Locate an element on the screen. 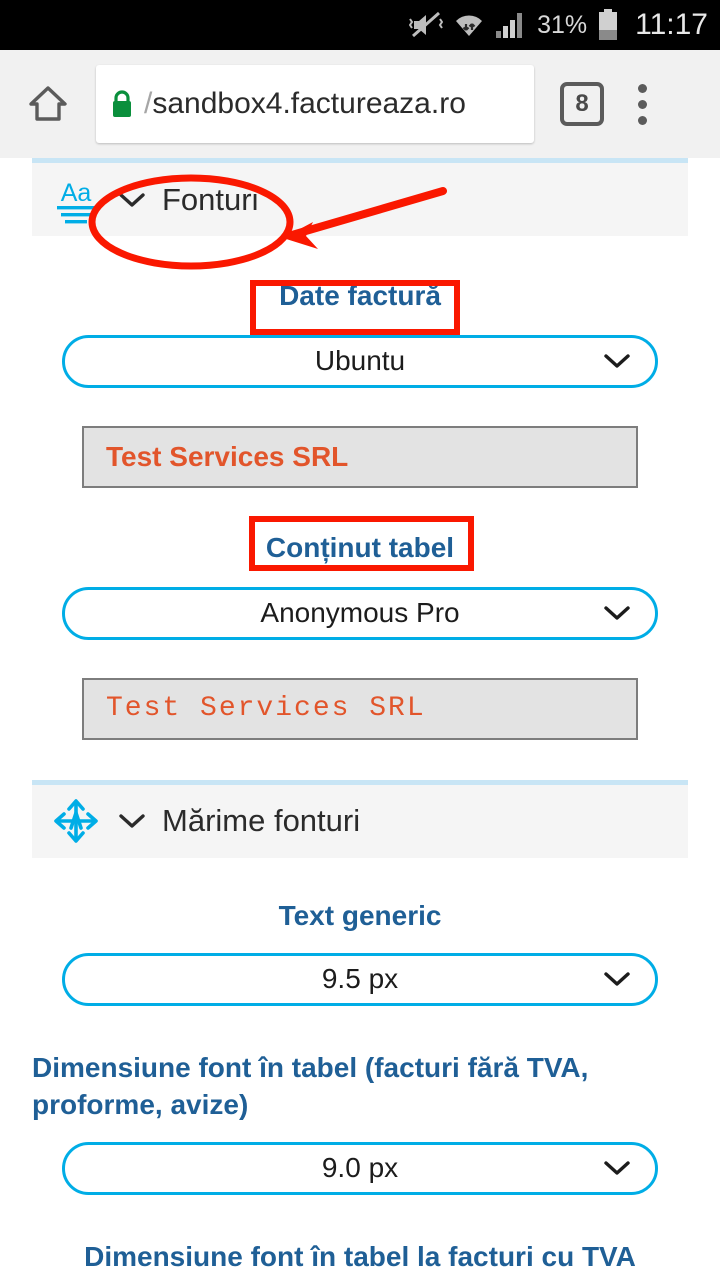 This screenshot has height=1285, width=720. section-header-marime-fonturi: Mărime fonturi is located at coordinates (360, 818).